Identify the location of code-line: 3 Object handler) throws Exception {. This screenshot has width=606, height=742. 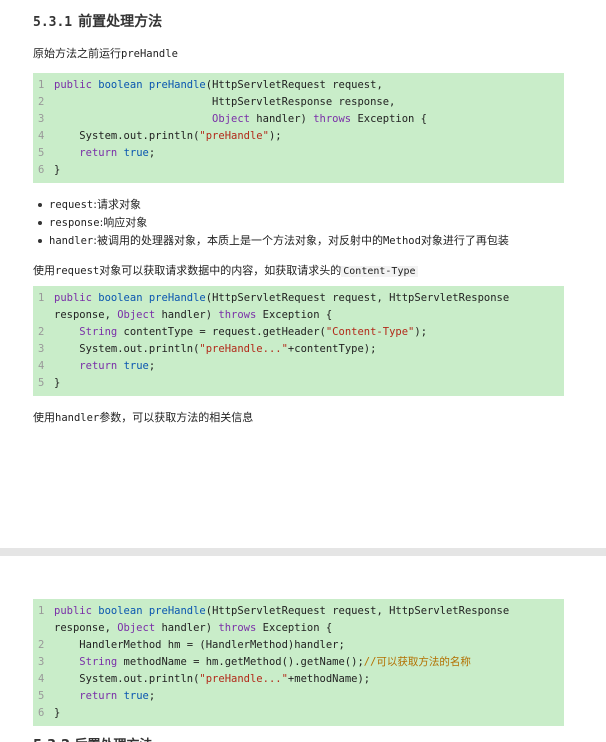
(295, 119).